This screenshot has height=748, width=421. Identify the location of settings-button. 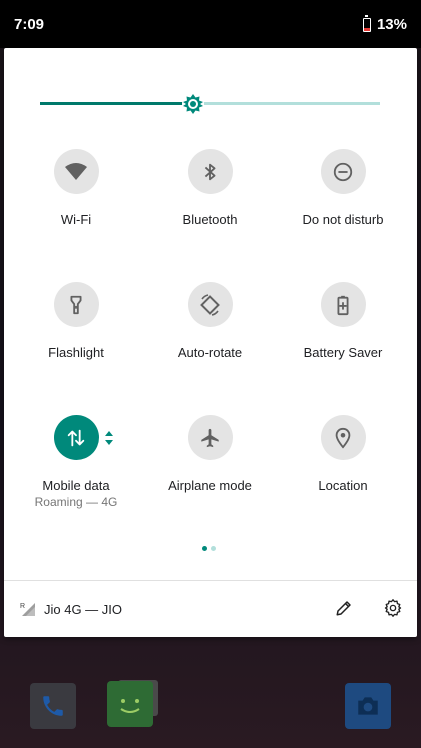
(393, 608).